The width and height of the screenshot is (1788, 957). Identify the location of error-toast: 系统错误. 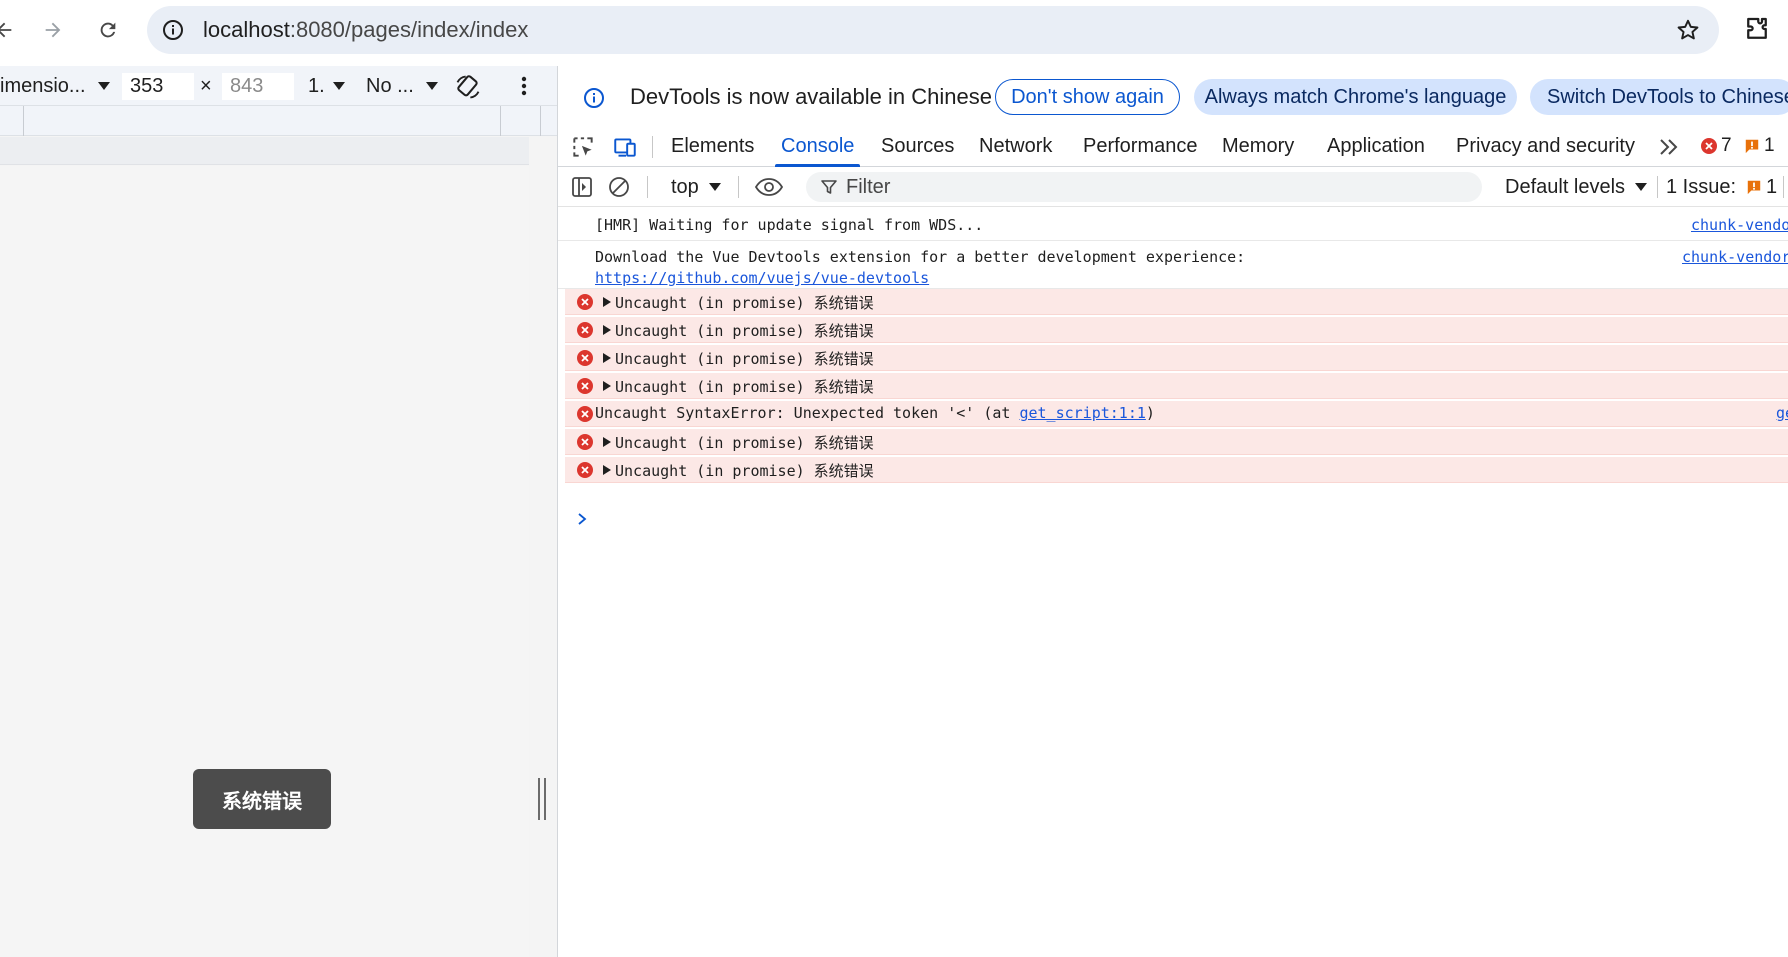
(262, 799).